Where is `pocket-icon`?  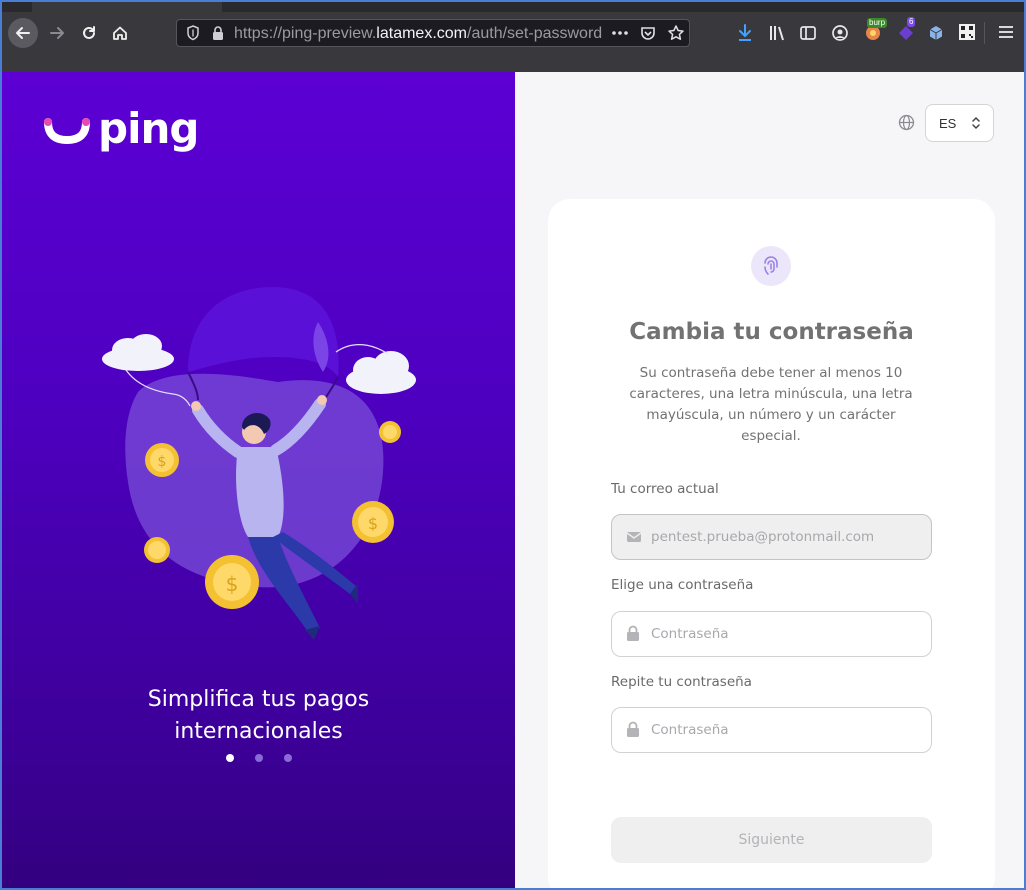 pocket-icon is located at coordinates (648, 33).